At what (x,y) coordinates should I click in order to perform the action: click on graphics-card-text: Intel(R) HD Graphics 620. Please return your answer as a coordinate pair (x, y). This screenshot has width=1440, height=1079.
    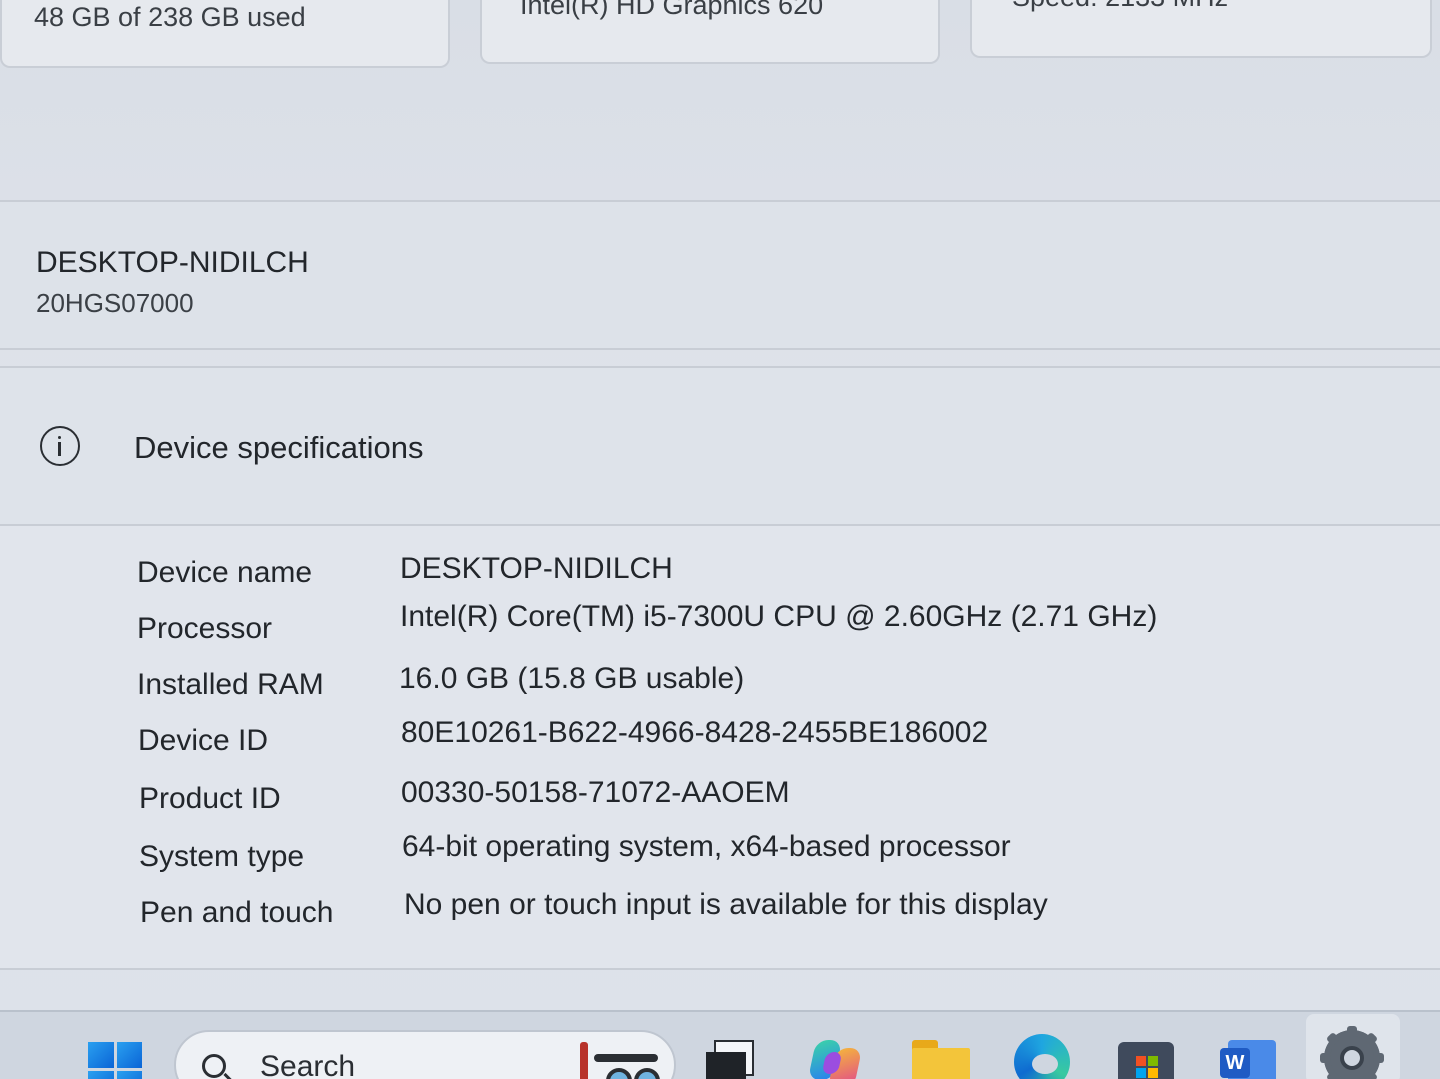
    Looking at the image, I should click on (672, 10).